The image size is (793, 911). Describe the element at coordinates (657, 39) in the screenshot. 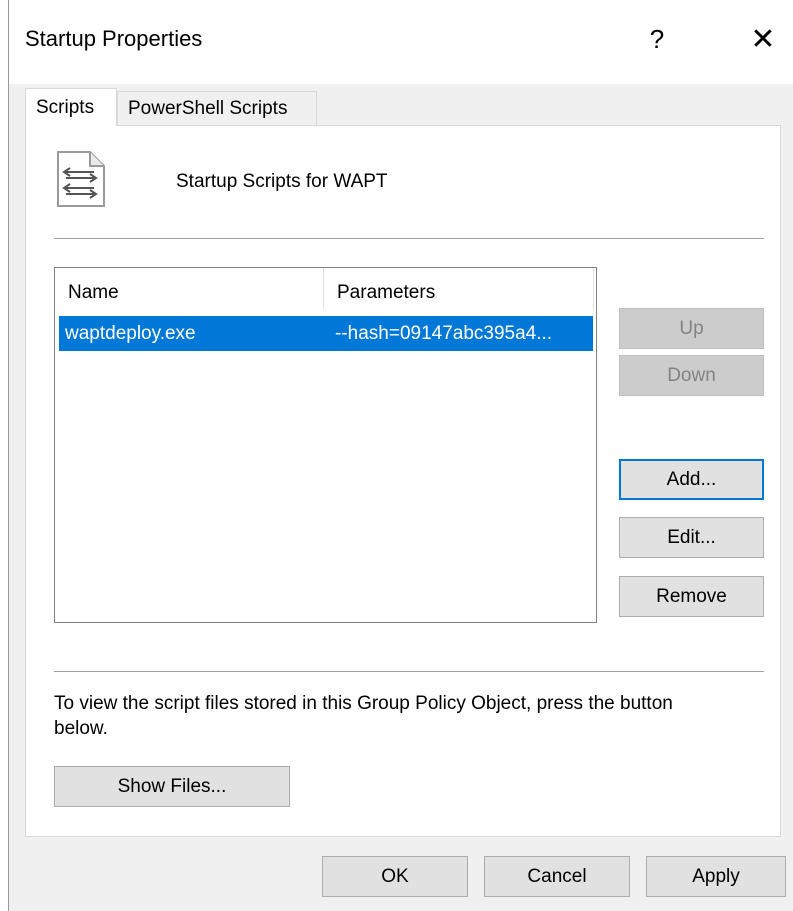

I see `help-button: ?` at that location.